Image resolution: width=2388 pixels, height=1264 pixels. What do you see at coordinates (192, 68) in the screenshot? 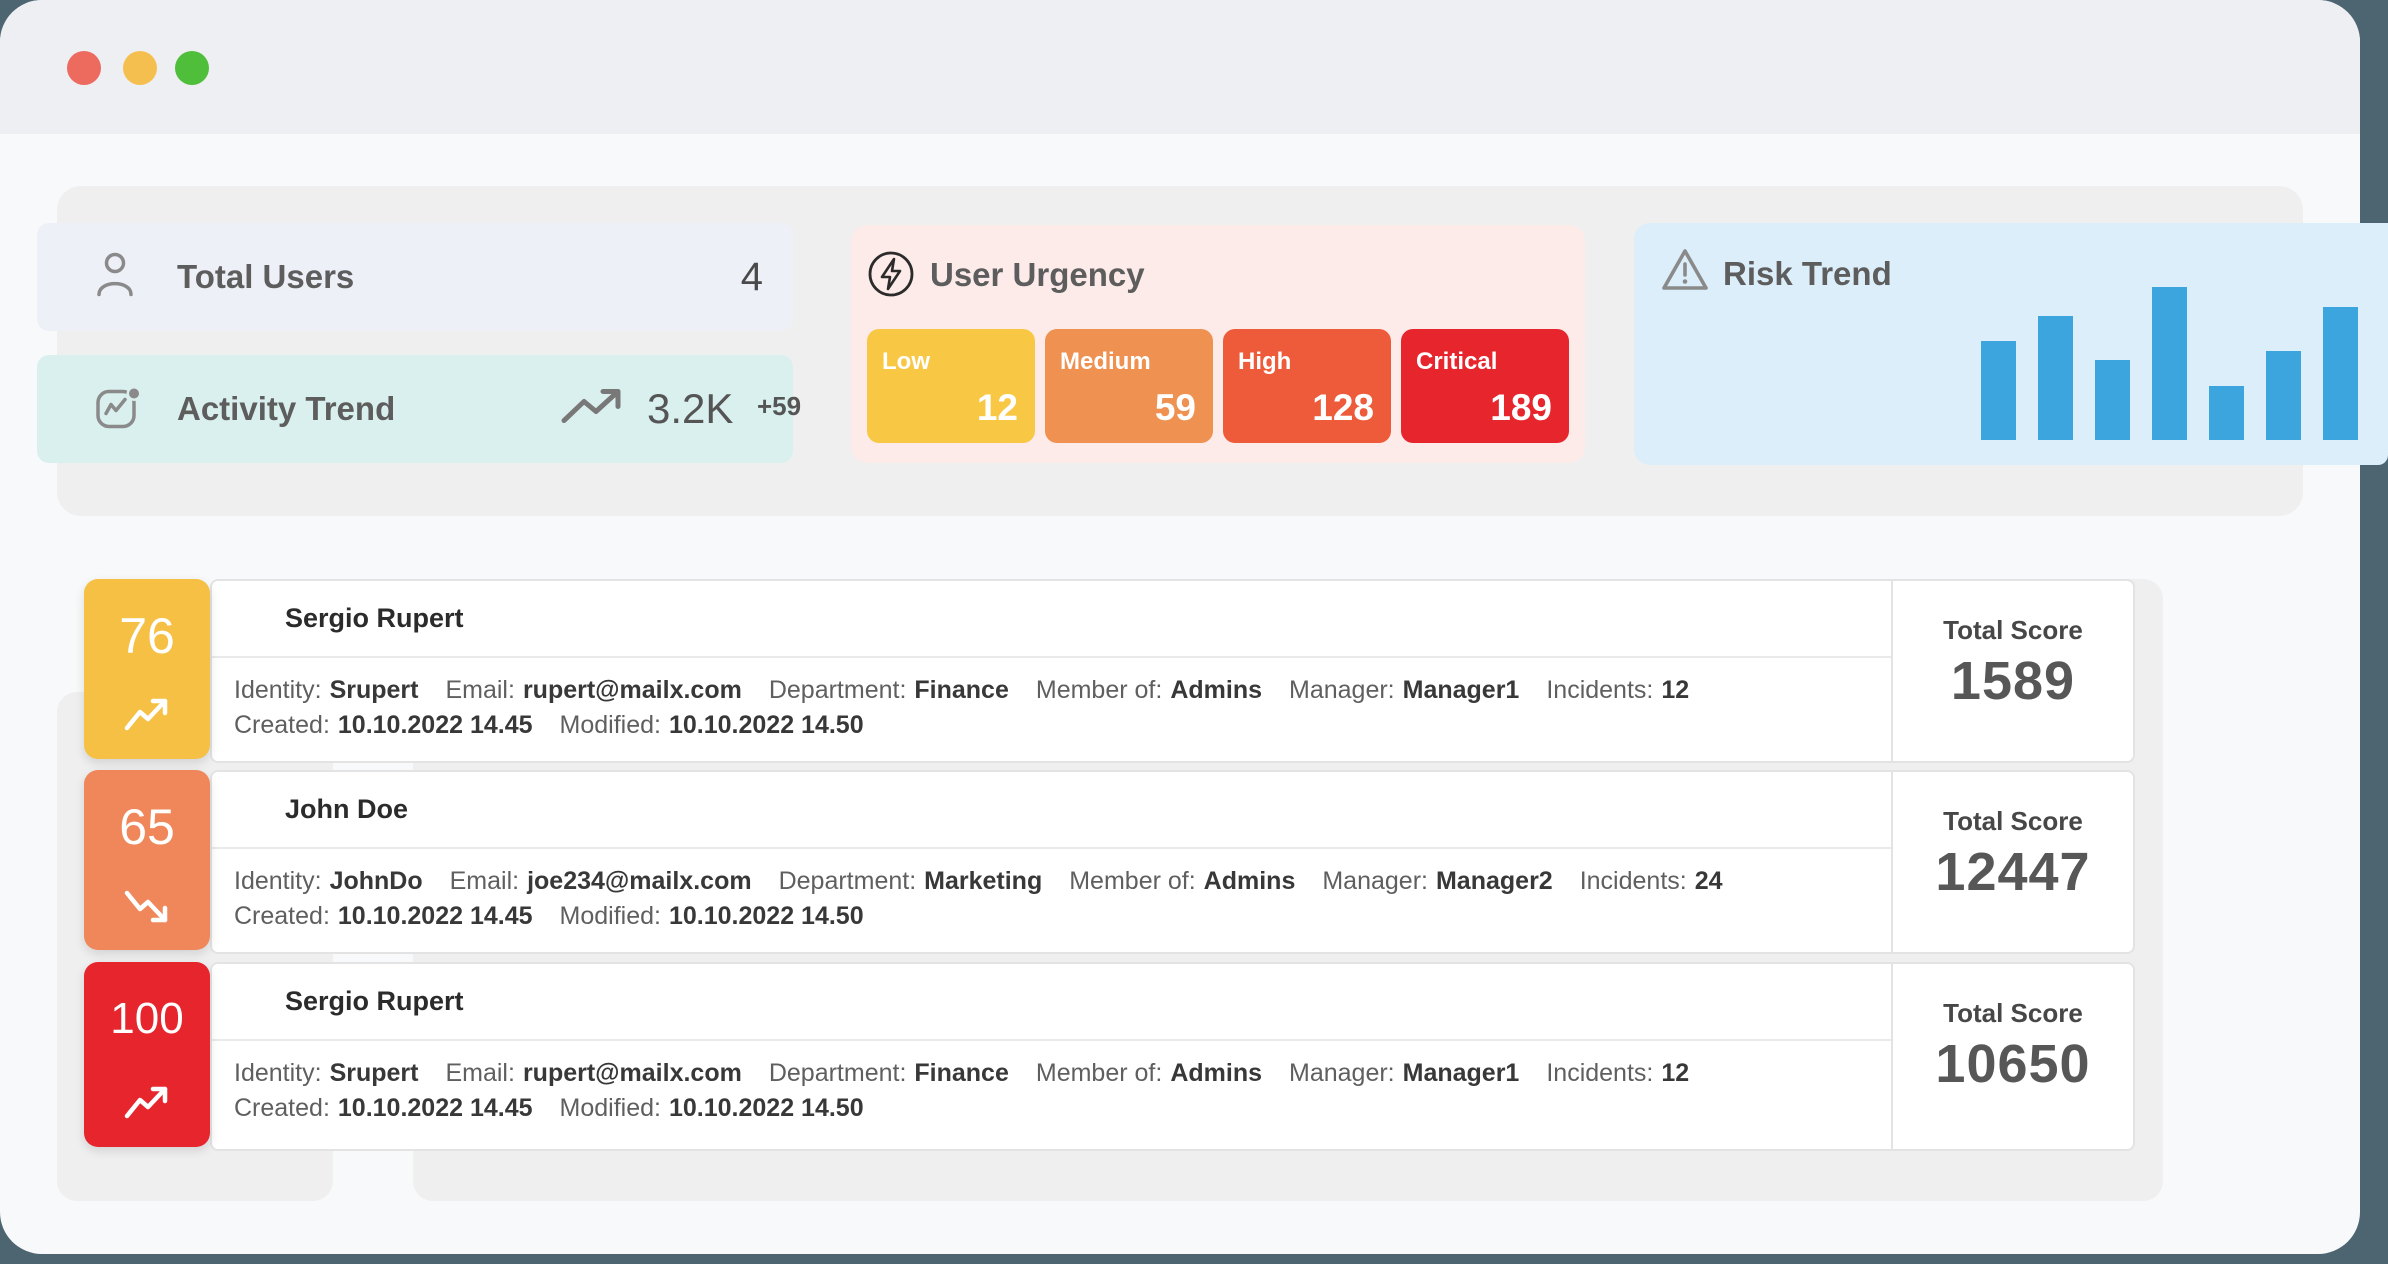
I see `maximize-window-button` at bounding box center [192, 68].